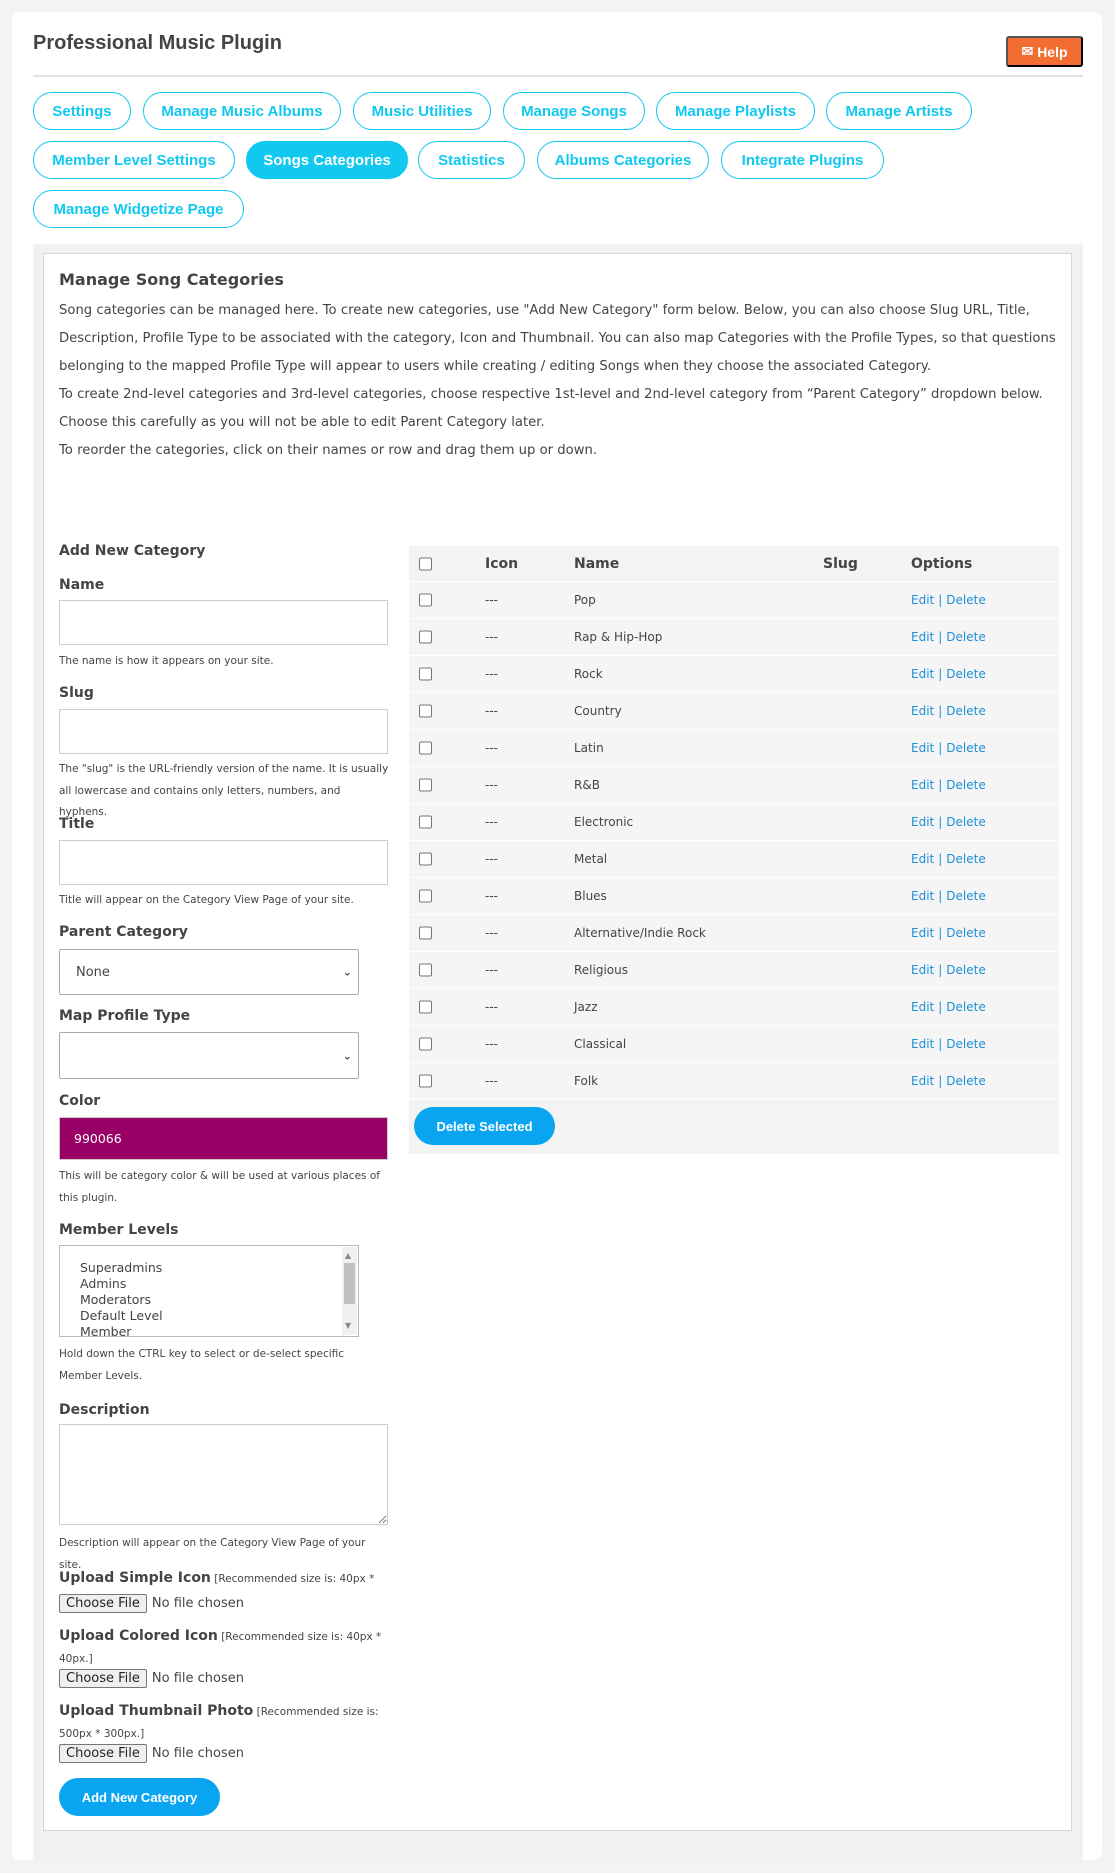 Image resolution: width=1115 pixels, height=1873 pixels. What do you see at coordinates (349, 1283) in the screenshot?
I see `scrollbar-thumb` at bounding box center [349, 1283].